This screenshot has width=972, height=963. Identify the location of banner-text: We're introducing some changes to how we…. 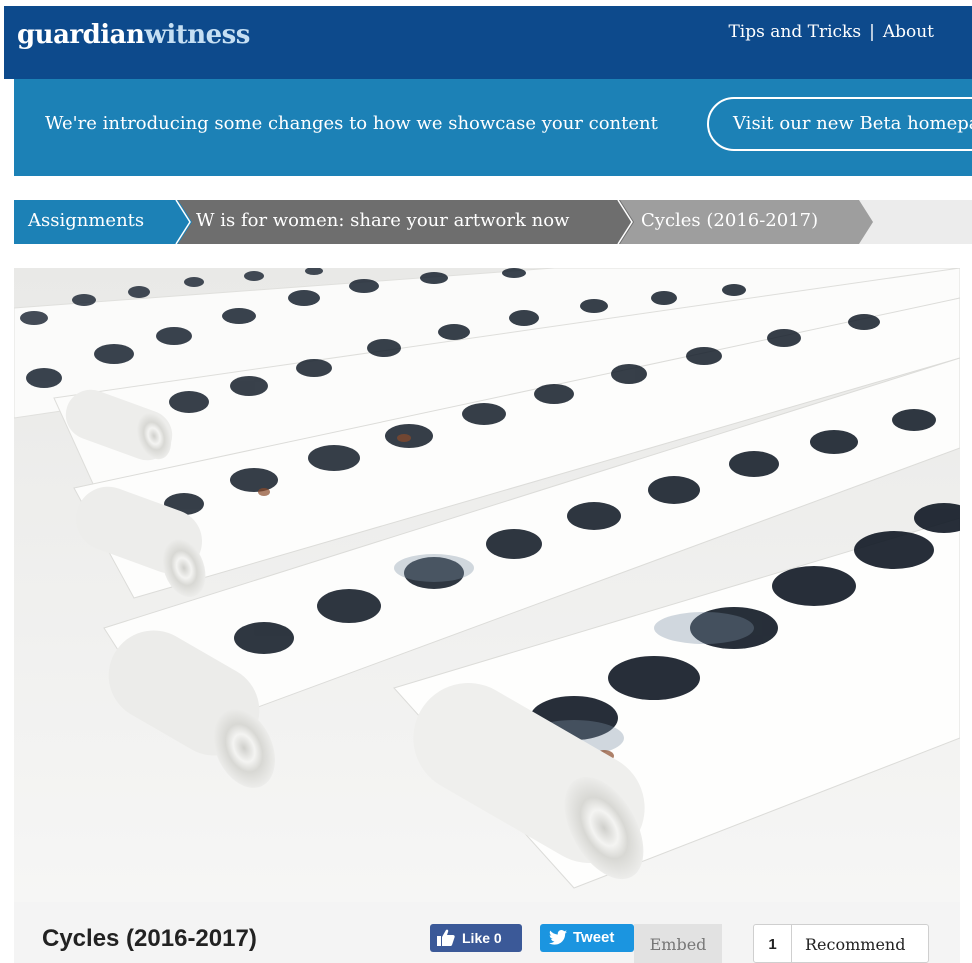
(351, 123).